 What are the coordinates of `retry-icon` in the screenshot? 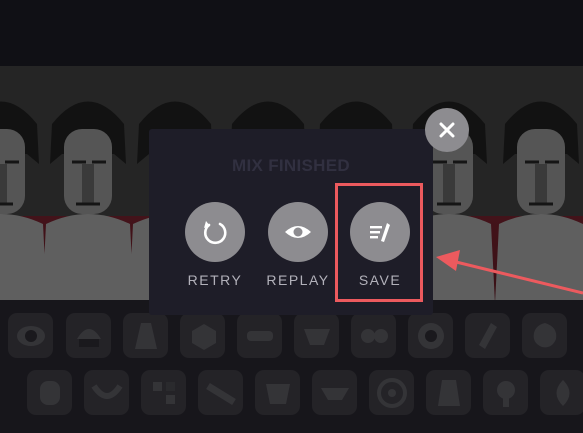 It's located at (215, 232).